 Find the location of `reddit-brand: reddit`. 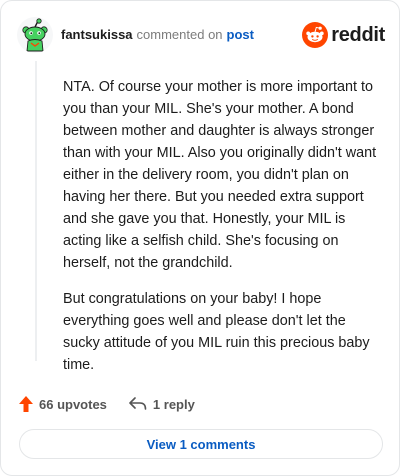

reddit-brand: reddit is located at coordinates (343, 35).